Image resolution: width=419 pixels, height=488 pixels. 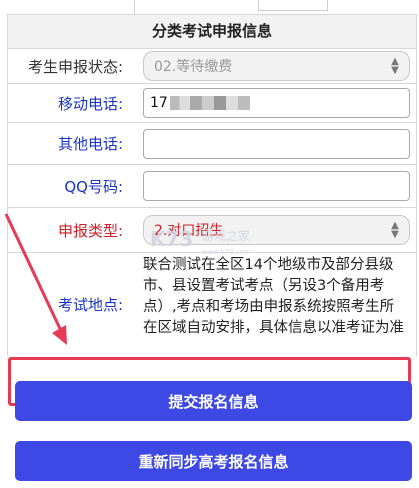 I want to click on location-label: 考试地点:, so click(x=90, y=305).